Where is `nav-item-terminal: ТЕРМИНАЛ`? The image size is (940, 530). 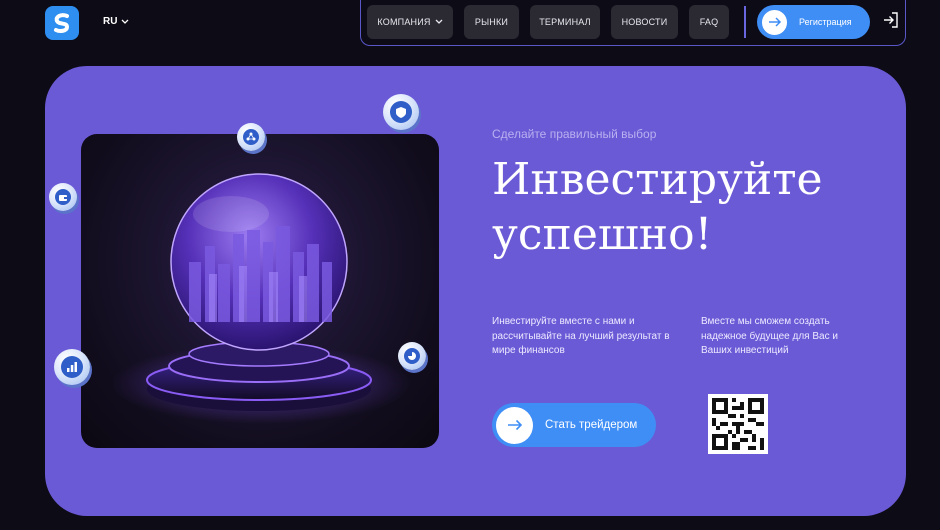
nav-item-terminal: ТЕРМИНАЛ is located at coordinates (565, 22).